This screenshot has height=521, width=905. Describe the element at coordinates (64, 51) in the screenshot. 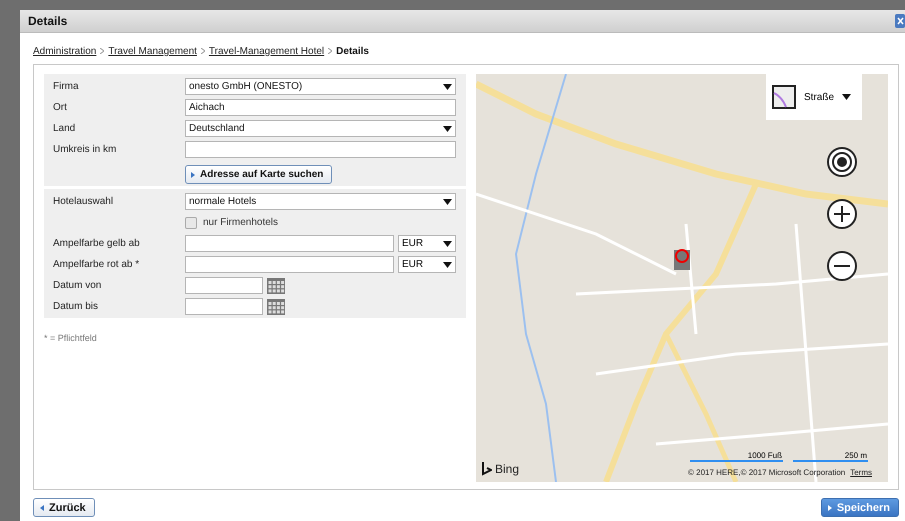

I see `breadcrumb-link: Administration` at that location.